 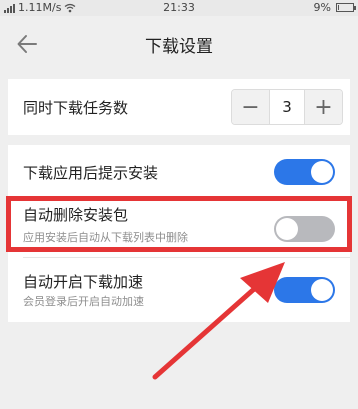 What do you see at coordinates (304, 290) in the screenshot?
I see `auto-accelerate-toggle` at bounding box center [304, 290].